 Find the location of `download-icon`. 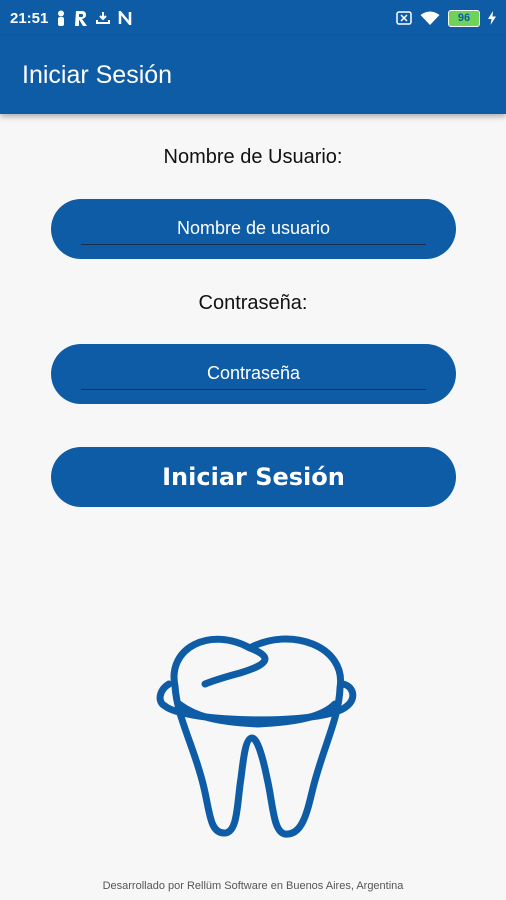

download-icon is located at coordinates (103, 18).